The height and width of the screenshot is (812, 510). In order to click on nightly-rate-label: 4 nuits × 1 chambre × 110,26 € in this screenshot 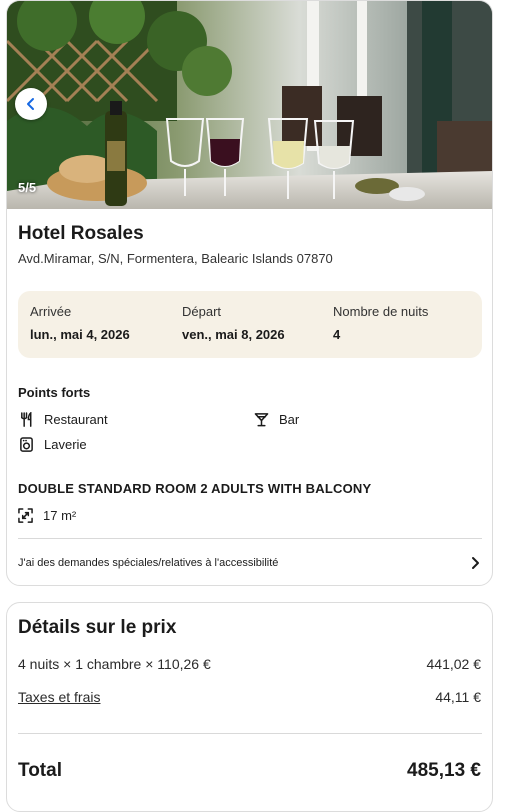, I will do `click(114, 664)`.